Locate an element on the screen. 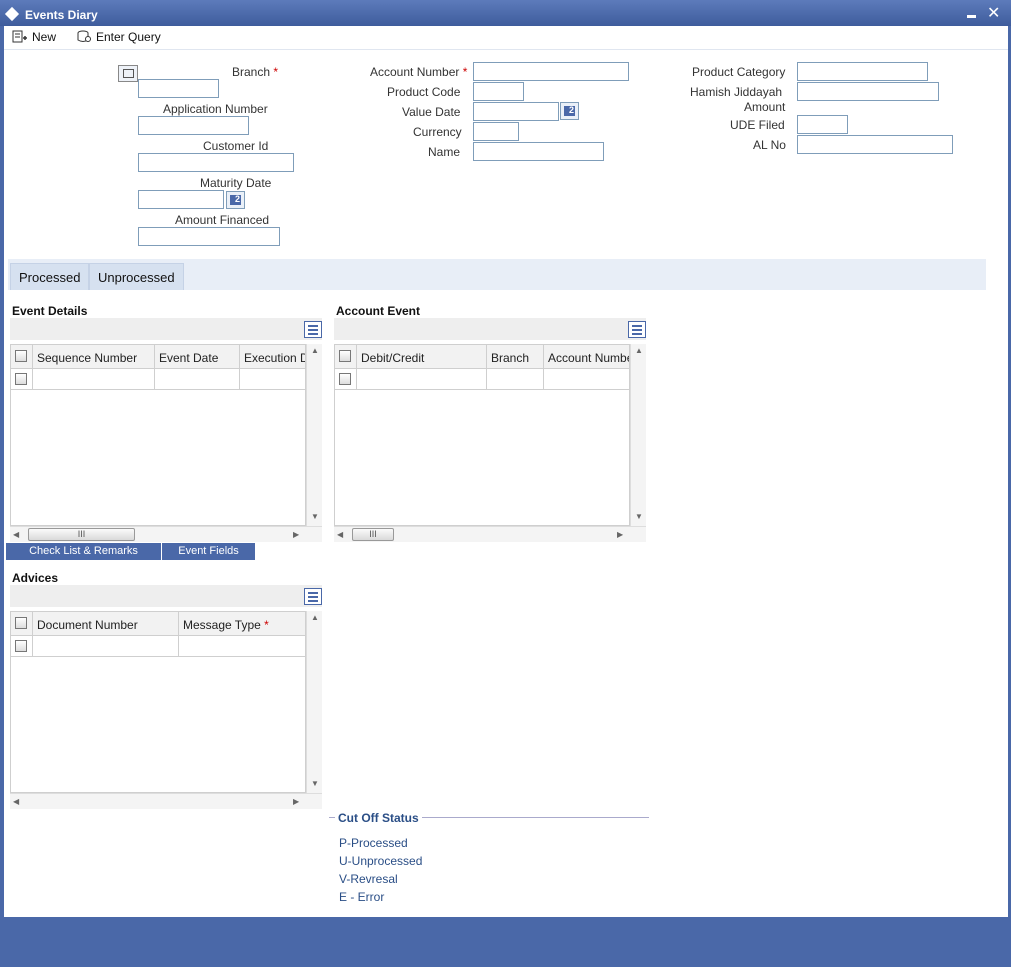 Image resolution: width=1011 pixels, height=967 pixels. product-code-input is located at coordinates (498, 91).